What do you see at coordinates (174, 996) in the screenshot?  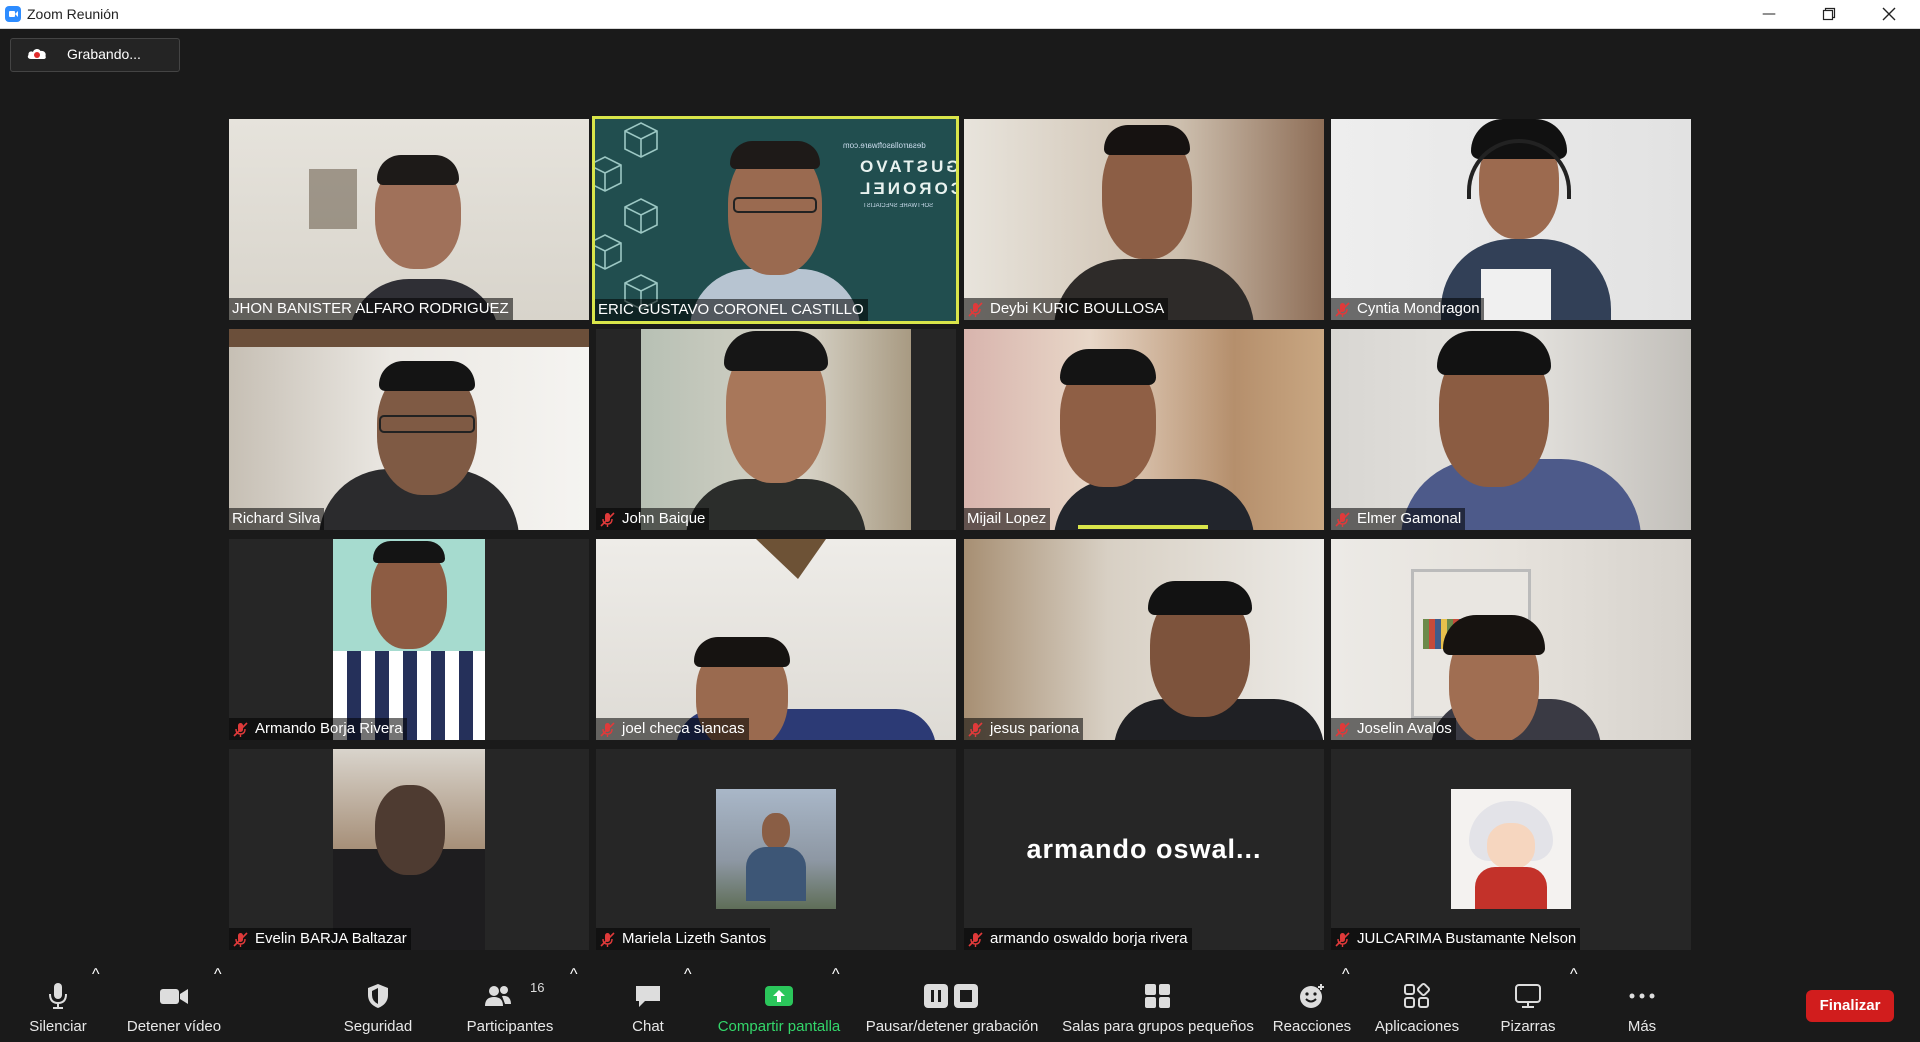 I see `video-camera-icon` at bounding box center [174, 996].